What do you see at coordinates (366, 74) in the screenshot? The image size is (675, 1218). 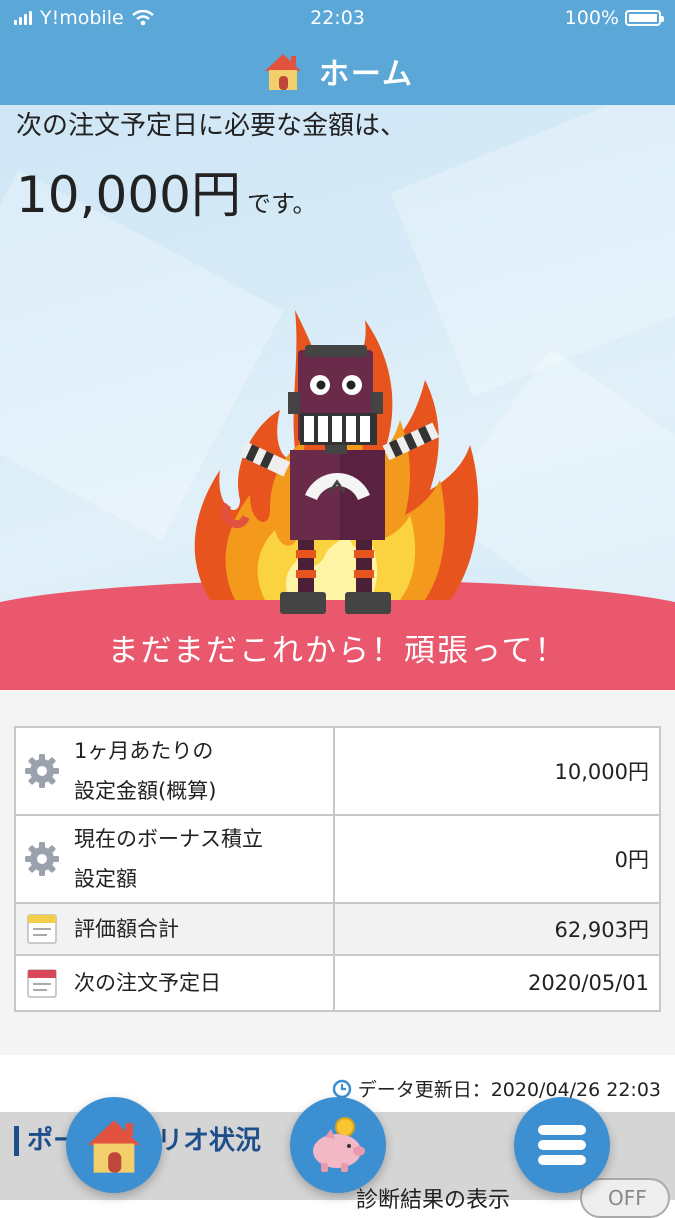 I see `page-title: ホーム` at bounding box center [366, 74].